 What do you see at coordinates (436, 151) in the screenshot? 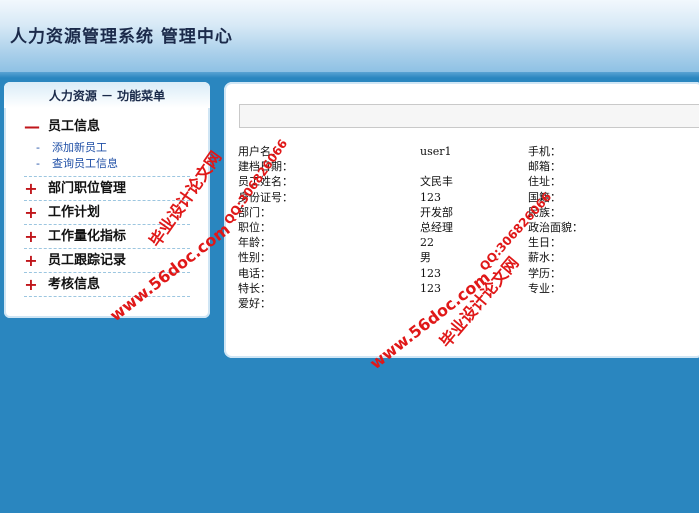
I see `field-value: user1` at bounding box center [436, 151].